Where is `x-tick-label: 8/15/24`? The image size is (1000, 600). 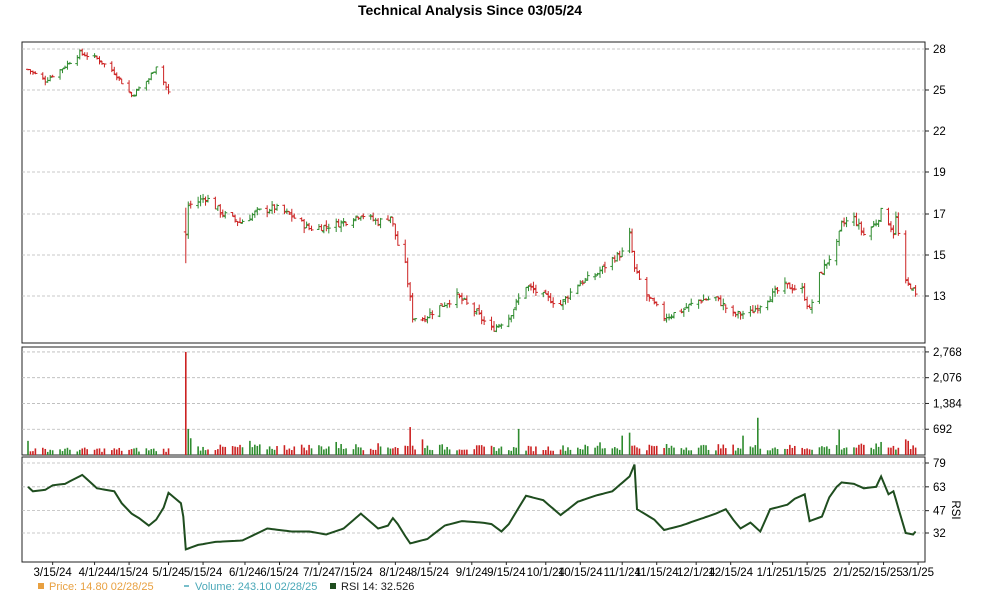
x-tick-label: 8/15/24 is located at coordinates (430, 573).